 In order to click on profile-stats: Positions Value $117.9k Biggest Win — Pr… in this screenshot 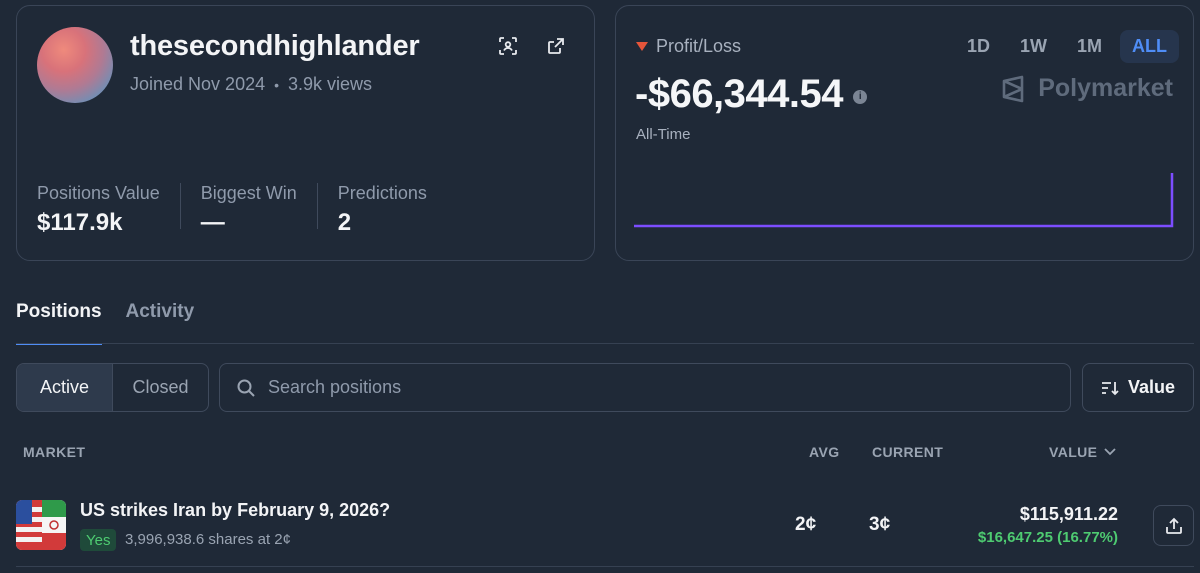, I will do `click(252, 209)`.